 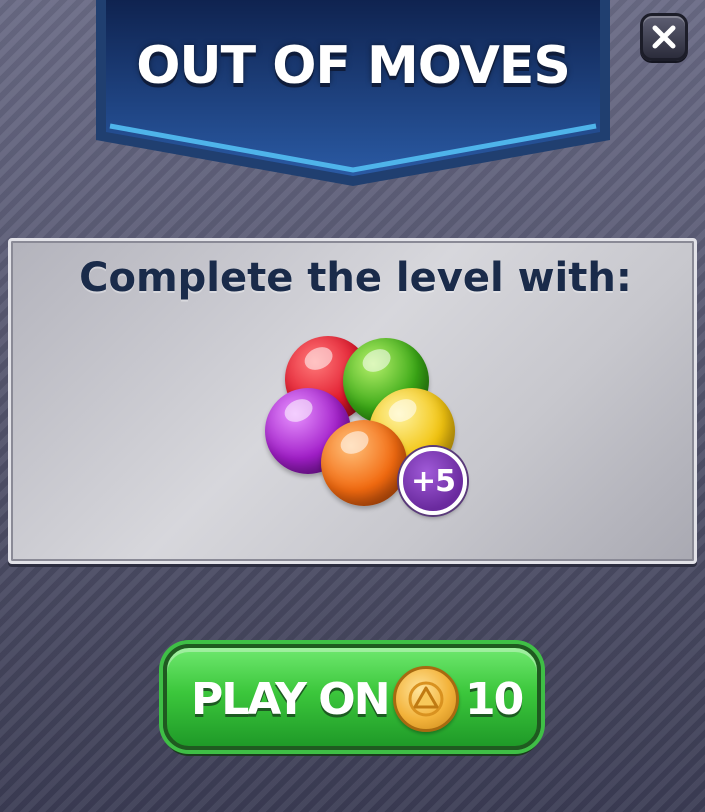 I want to click on play-on-label: PLAY ON, so click(x=291, y=699).